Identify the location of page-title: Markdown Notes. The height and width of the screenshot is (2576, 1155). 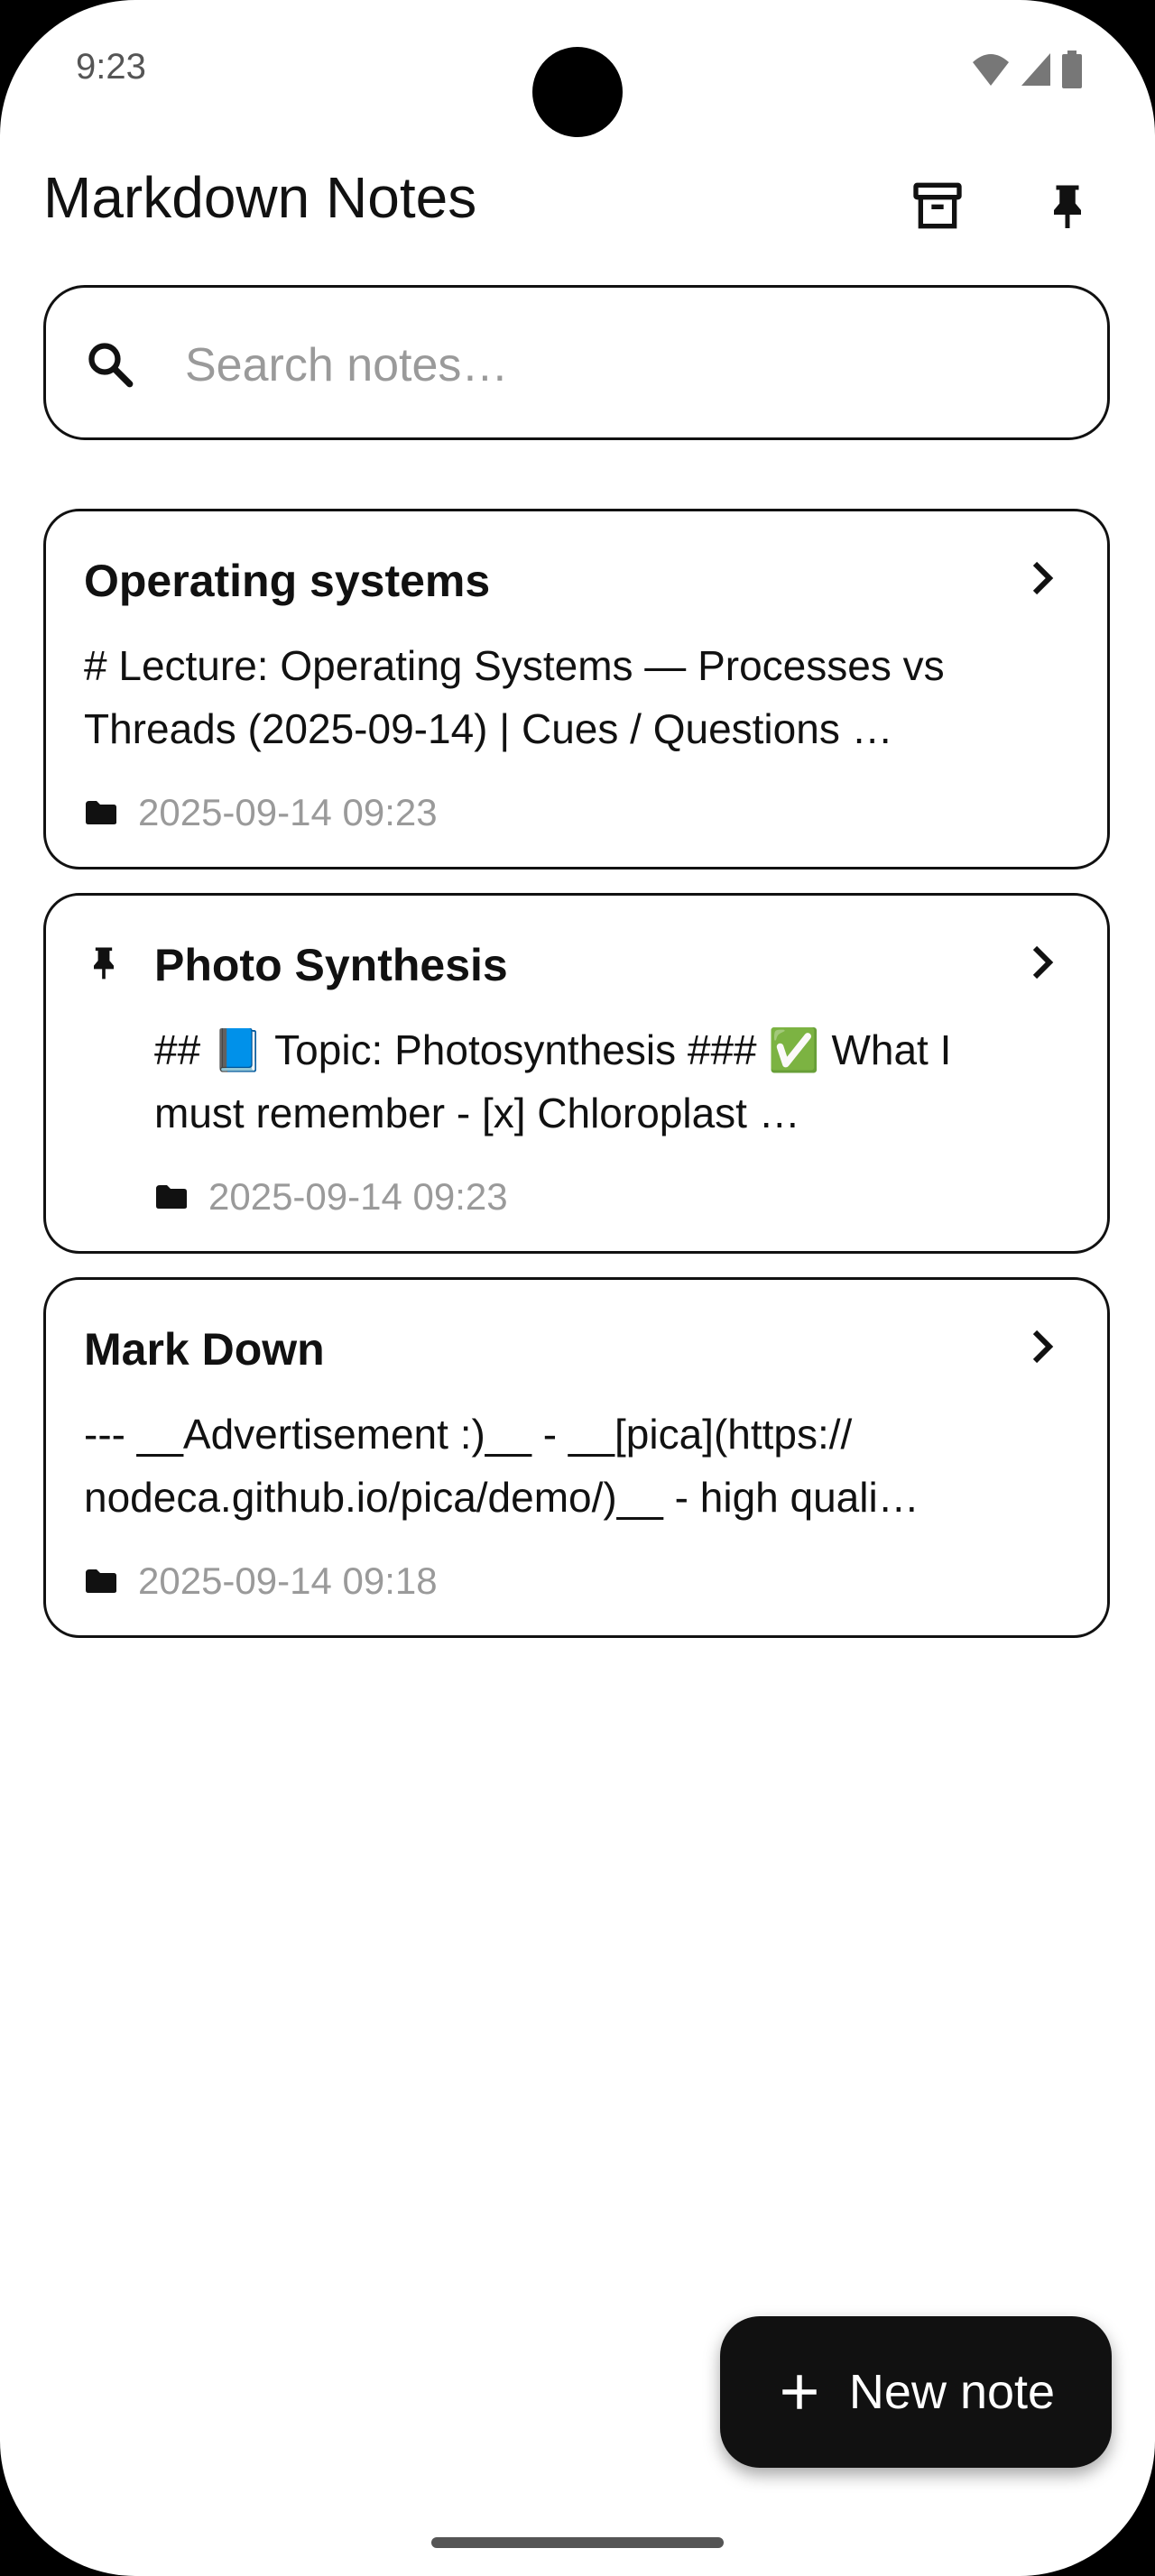
(260, 198).